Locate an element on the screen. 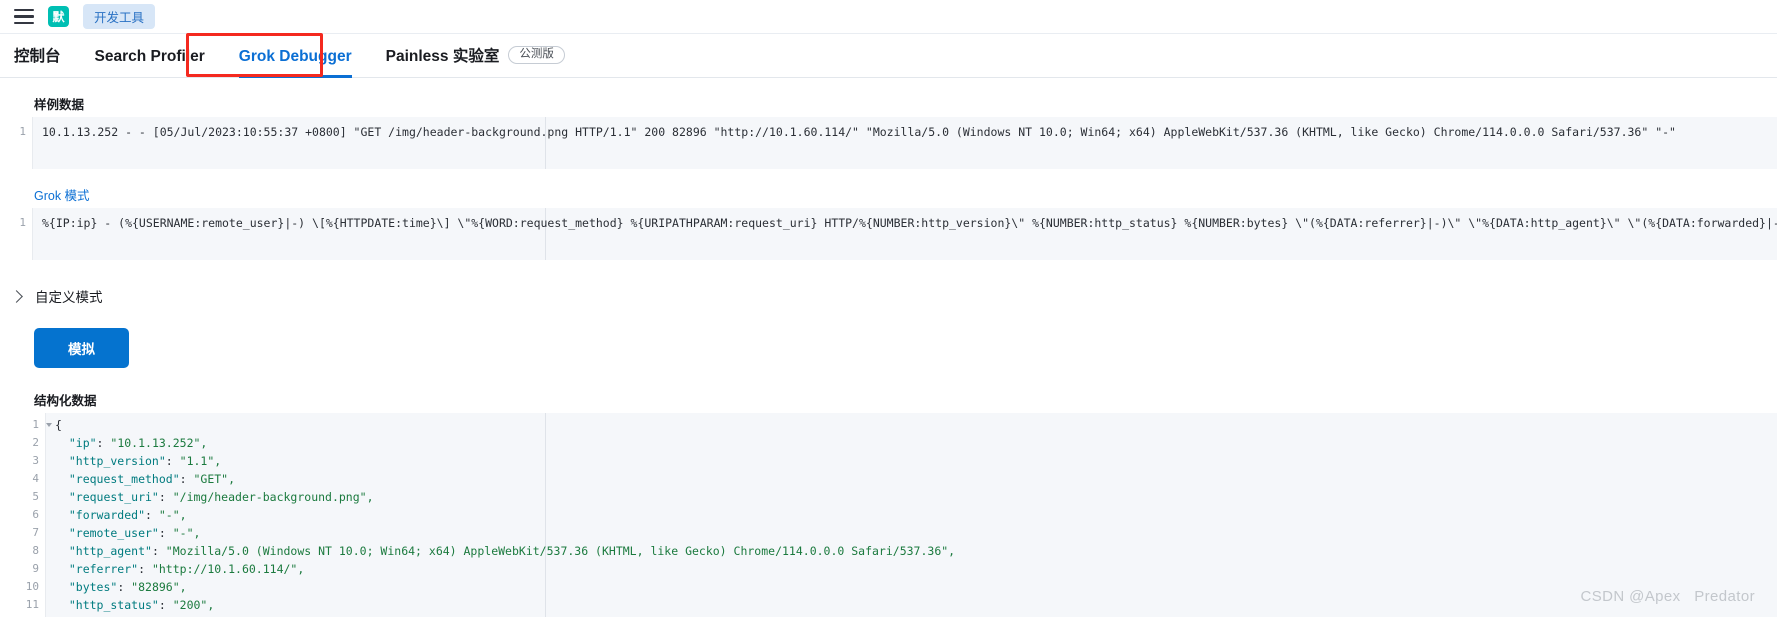 Image resolution: width=1777 pixels, height=617 pixels. json-key: "ip" is located at coordinates (76, 443).